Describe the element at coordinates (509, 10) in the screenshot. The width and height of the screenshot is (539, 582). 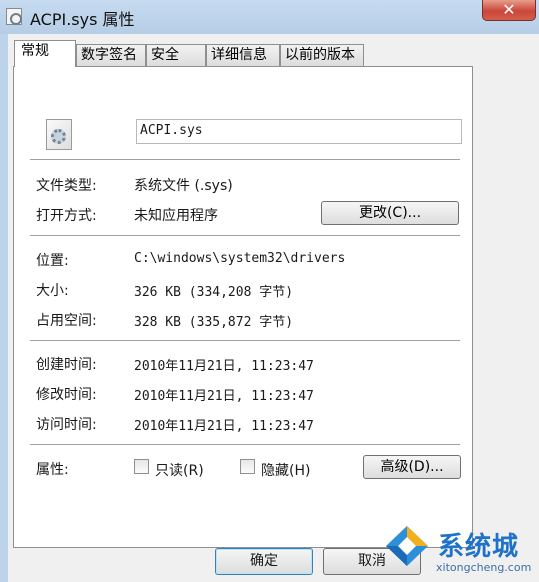
I see `close-button: ✕` at that location.